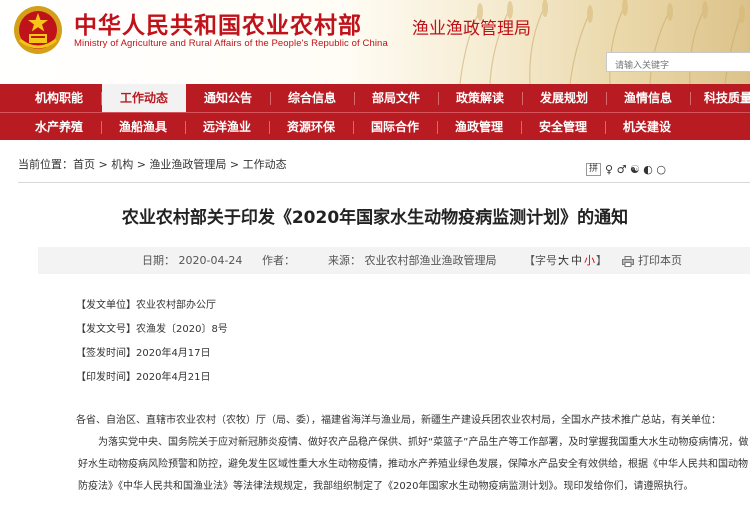 The height and width of the screenshot is (509, 750). Describe the element at coordinates (720, 98) in the screenshot. I see `nav-item-science-quality: 科技质量` at that location.